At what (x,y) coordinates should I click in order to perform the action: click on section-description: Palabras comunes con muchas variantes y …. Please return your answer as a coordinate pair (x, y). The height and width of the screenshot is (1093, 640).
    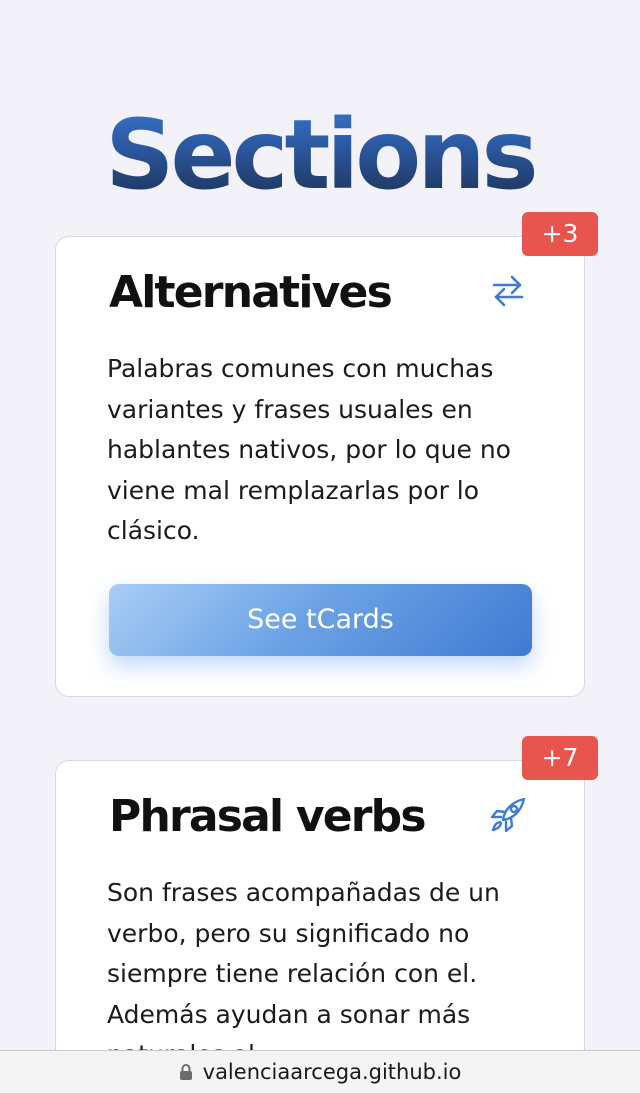
    Looking at the image, I should click on (309, 450).